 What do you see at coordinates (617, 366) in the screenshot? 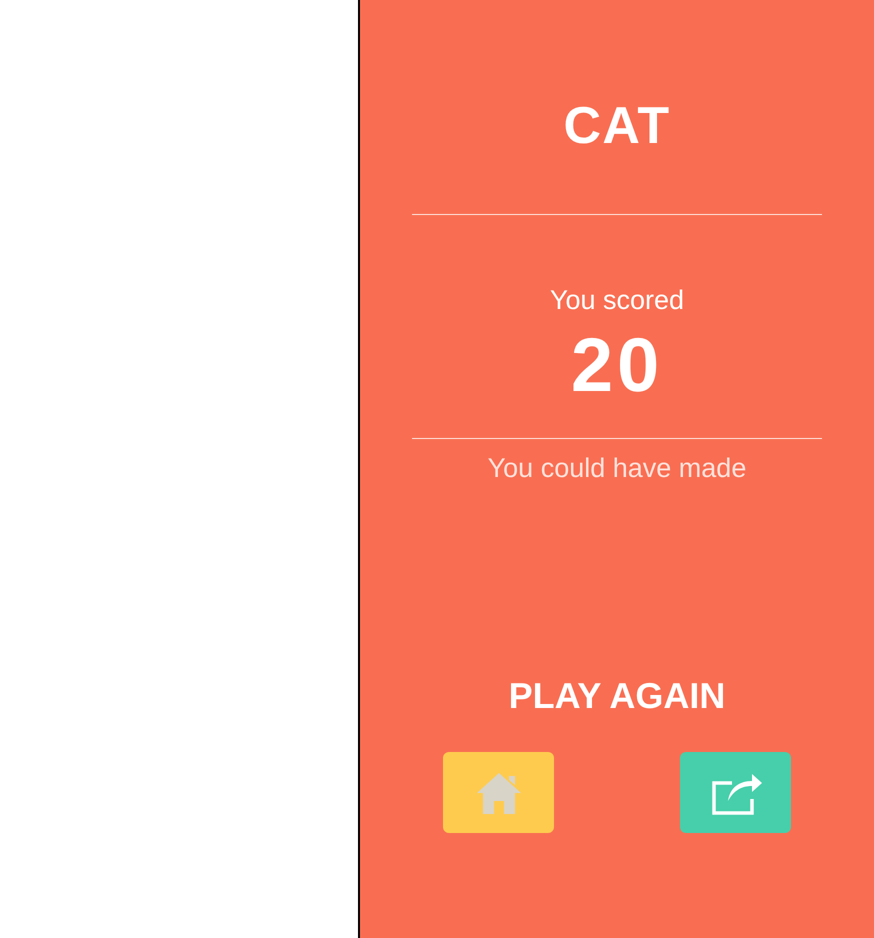
I see `score-value: 20` at bounding box center [617, 366].